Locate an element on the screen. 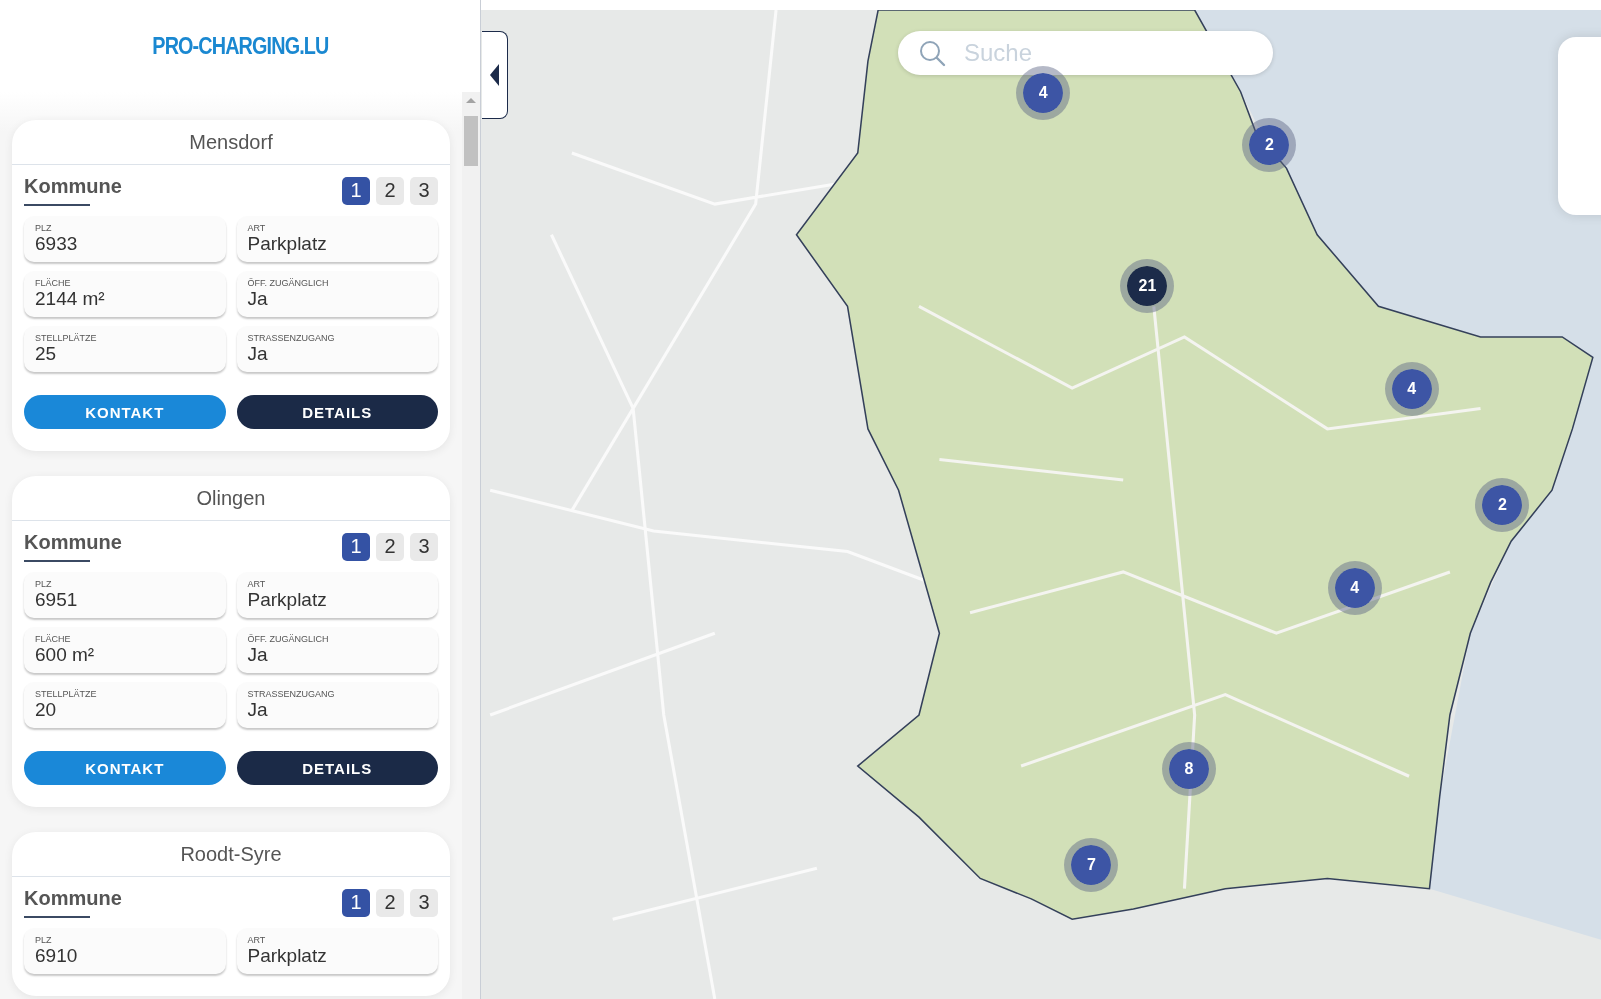  collapse-sidebar-button is located at coordinates (495, 75).